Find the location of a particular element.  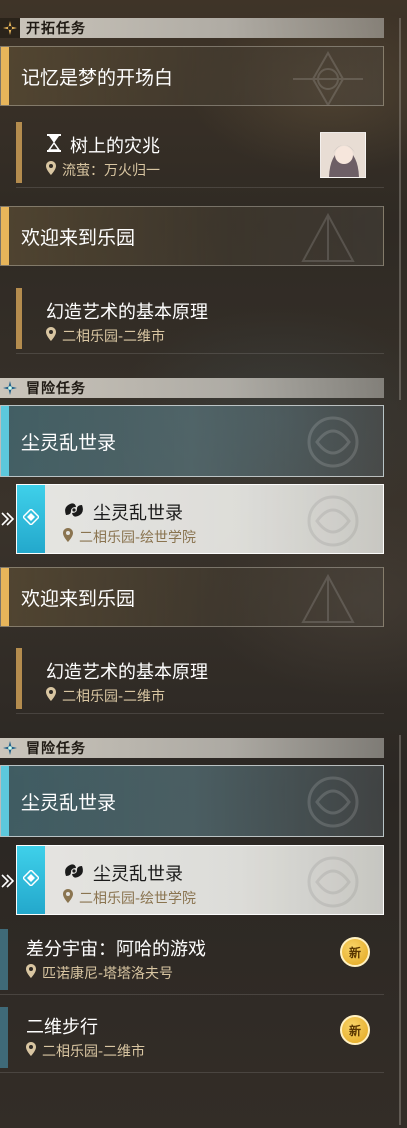

quest-title-text: 差分宇宙：阿哈的游戏 is located at coordinates (116, 949).